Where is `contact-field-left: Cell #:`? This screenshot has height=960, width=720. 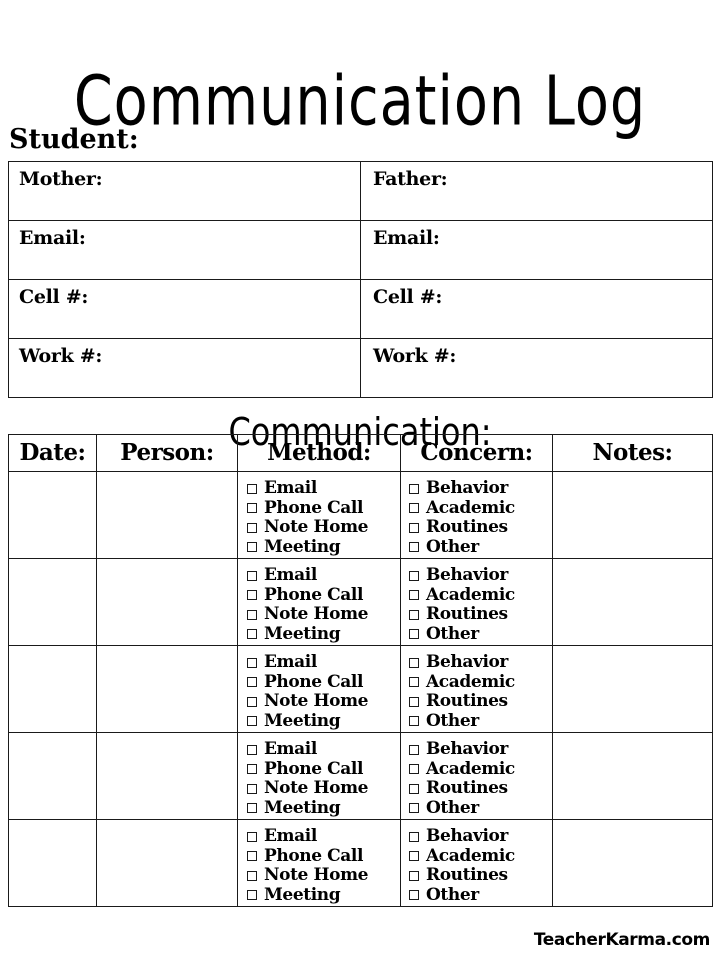 contact-field-left: Cell #: is located at coordinates (184, 309).